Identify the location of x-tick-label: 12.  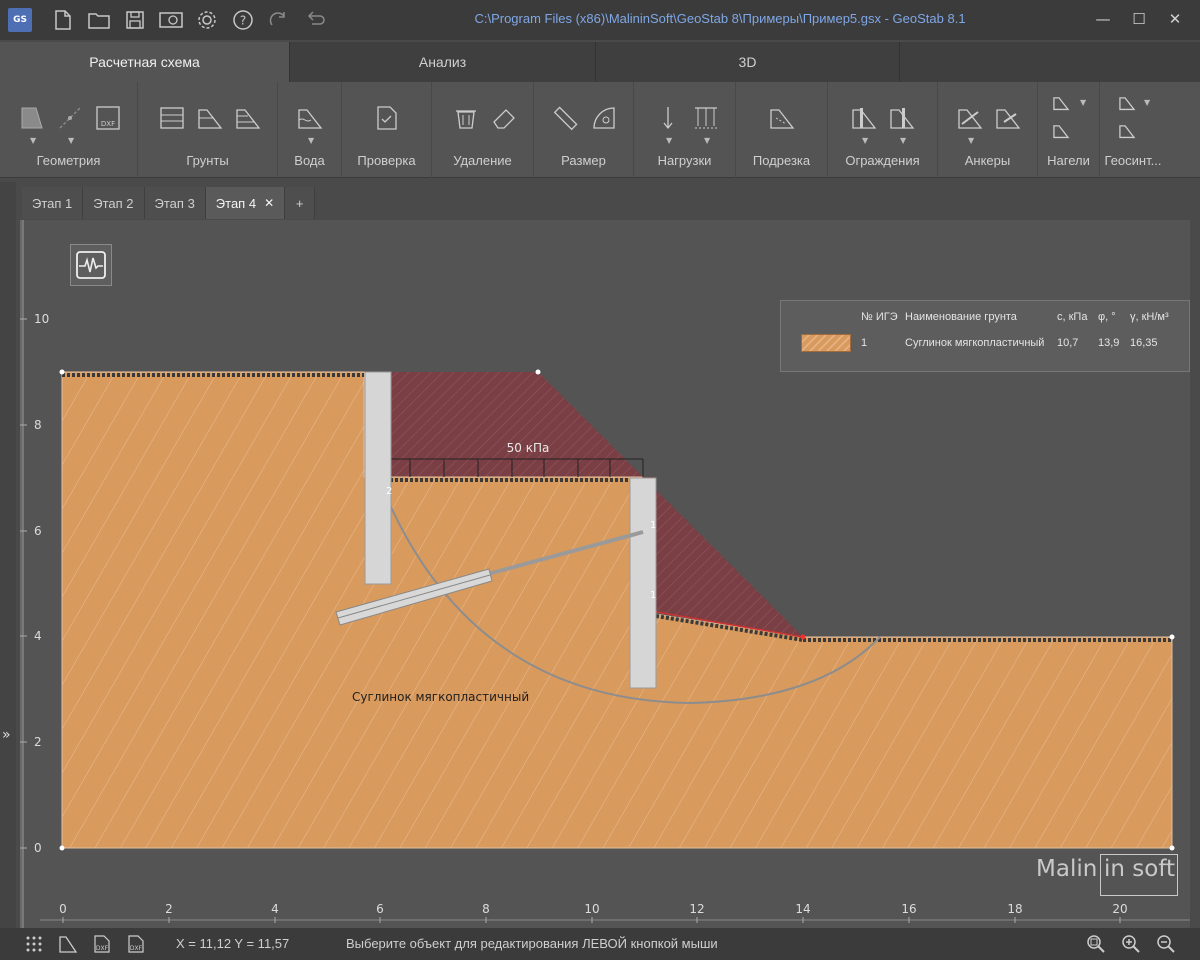
(696, 909).